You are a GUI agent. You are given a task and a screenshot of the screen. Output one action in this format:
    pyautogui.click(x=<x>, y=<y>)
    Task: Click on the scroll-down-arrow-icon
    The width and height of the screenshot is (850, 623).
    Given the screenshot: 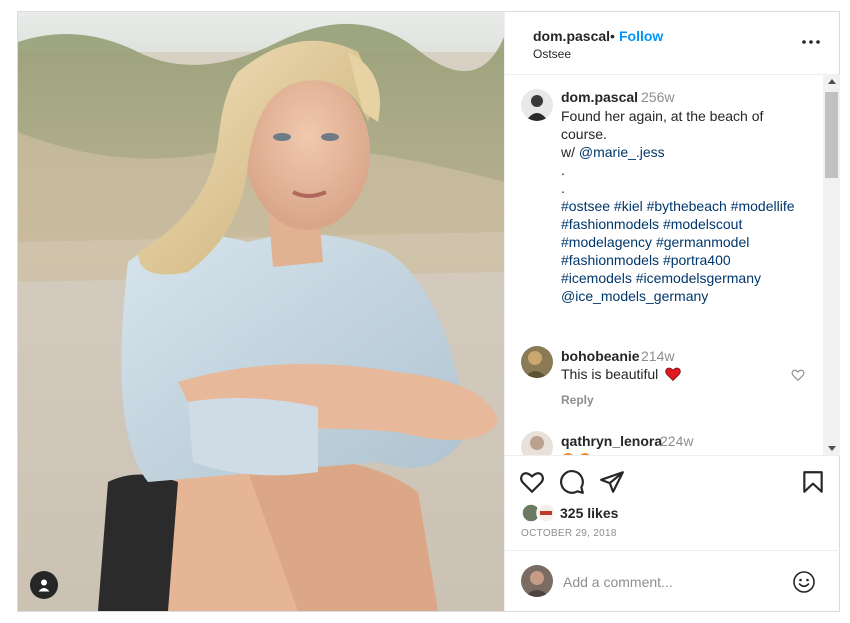 What is the action you would take?
    pyautogui.click(x=832, y=448)
    